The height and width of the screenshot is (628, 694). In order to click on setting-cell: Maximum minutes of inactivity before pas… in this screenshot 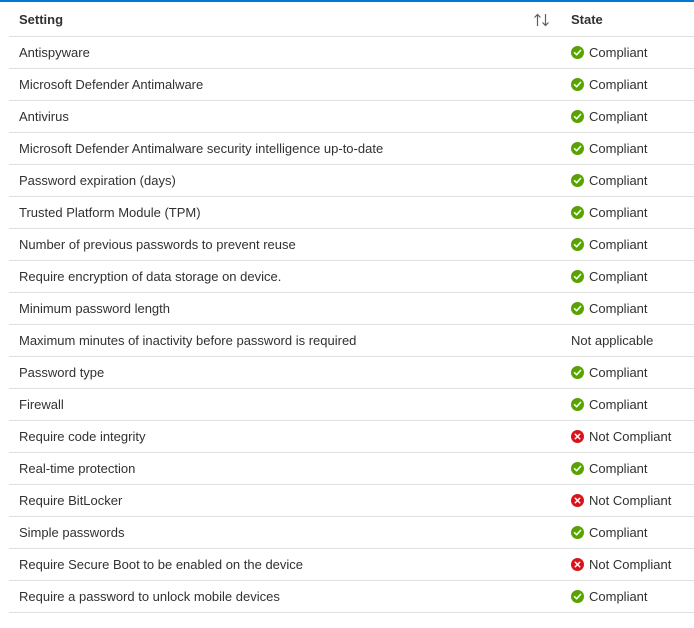, I will do `click(188, 340)`.